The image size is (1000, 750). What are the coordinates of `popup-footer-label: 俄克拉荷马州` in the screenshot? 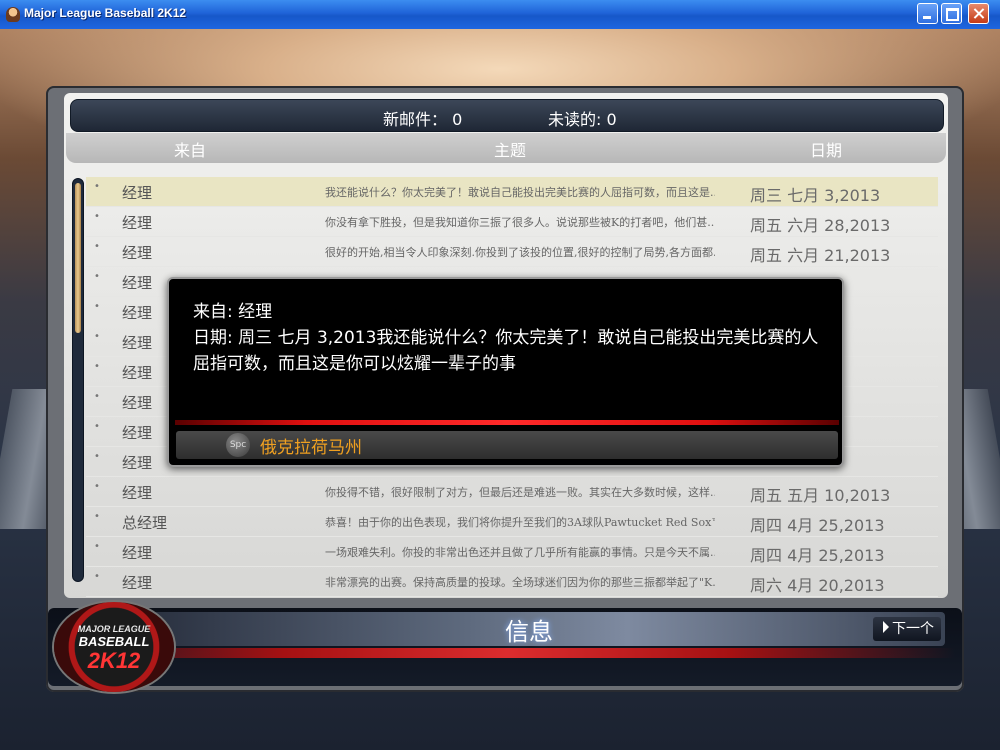 It's located at (311, 448).